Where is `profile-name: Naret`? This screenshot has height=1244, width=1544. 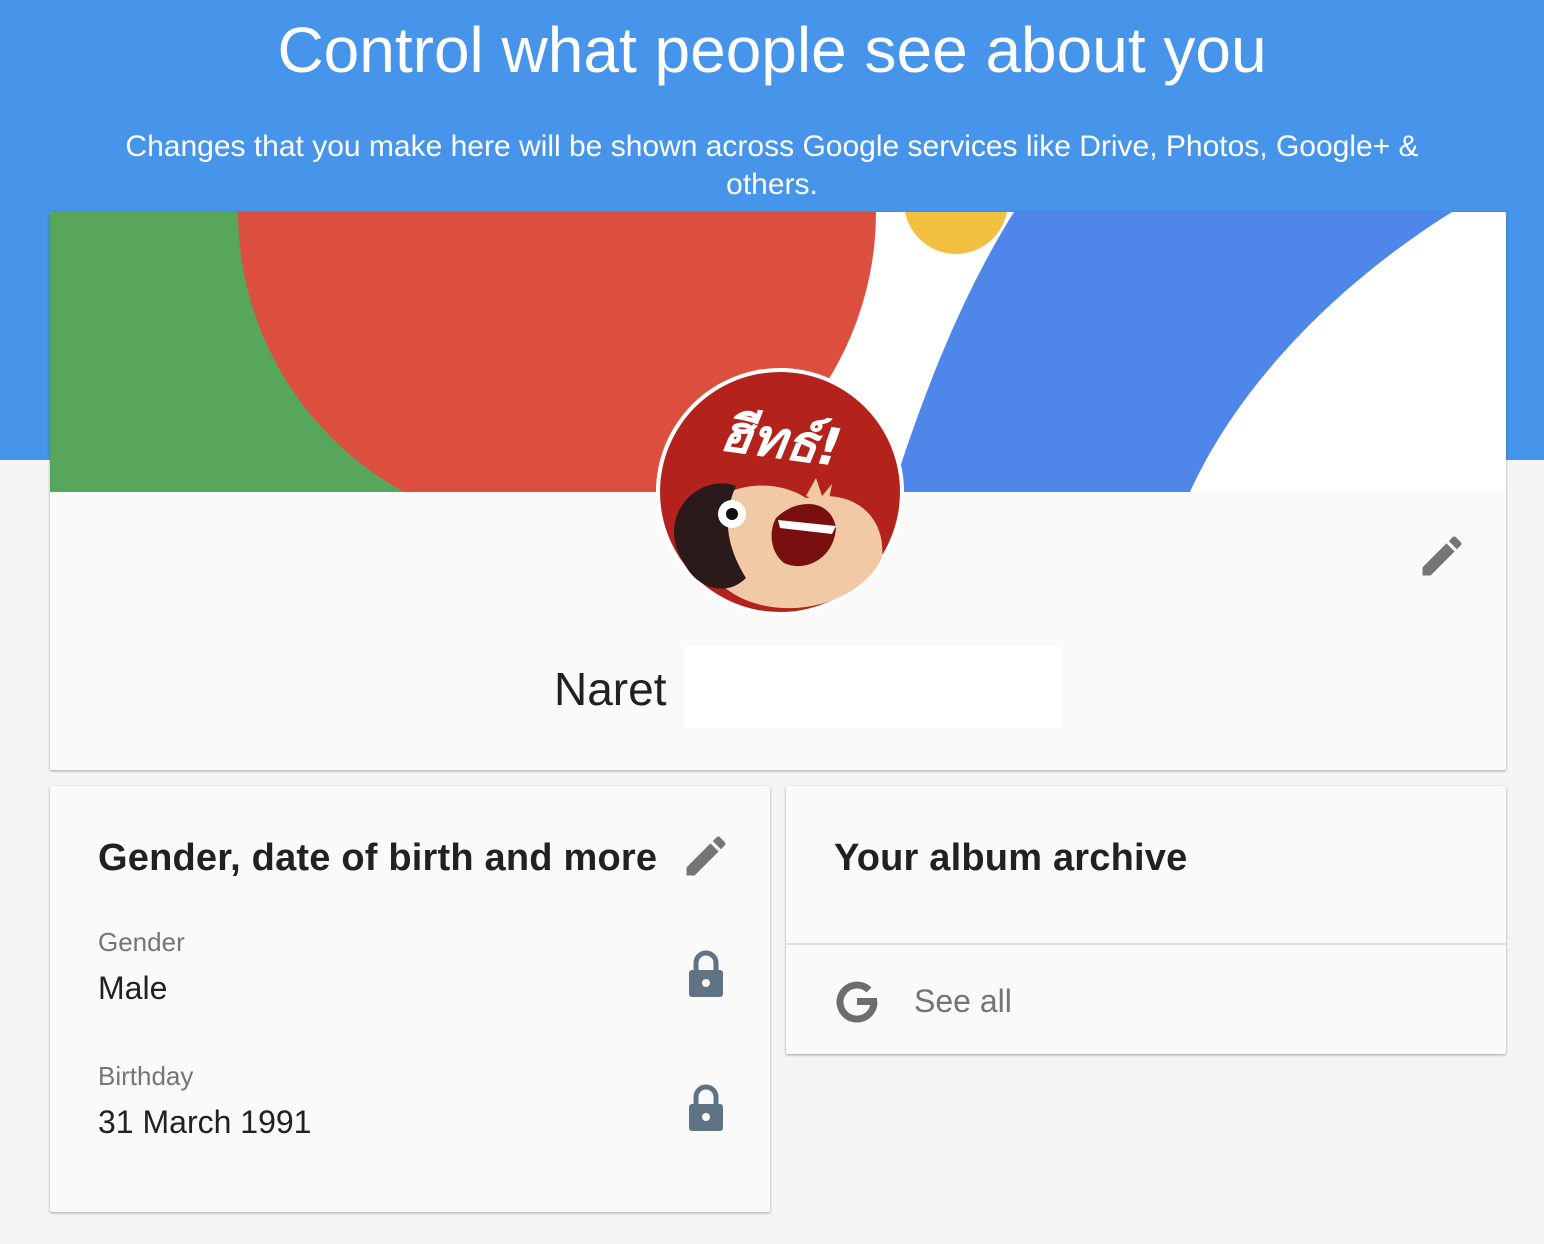 profile-name: Naret is located at coordinates (610, 689).